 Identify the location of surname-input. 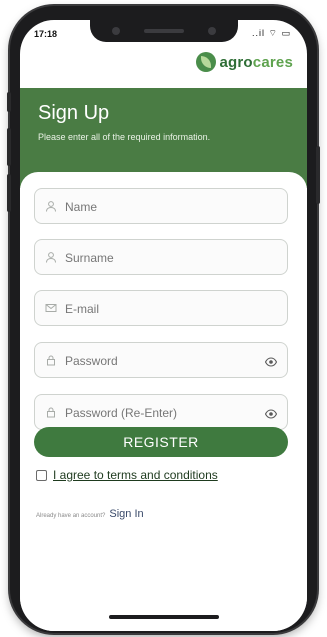
(160, 258).